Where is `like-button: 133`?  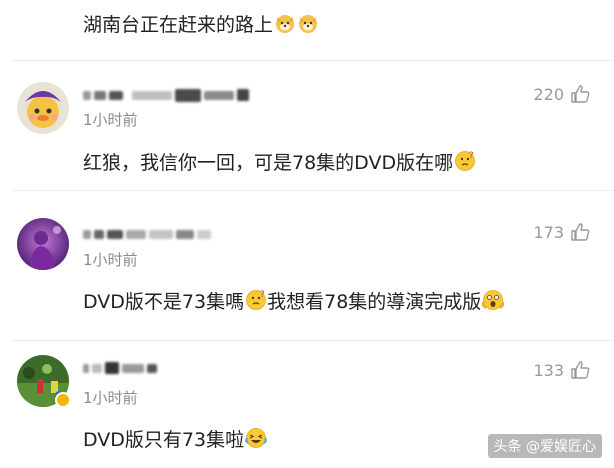
like-button: 133 is located at coordinates (561, 370).